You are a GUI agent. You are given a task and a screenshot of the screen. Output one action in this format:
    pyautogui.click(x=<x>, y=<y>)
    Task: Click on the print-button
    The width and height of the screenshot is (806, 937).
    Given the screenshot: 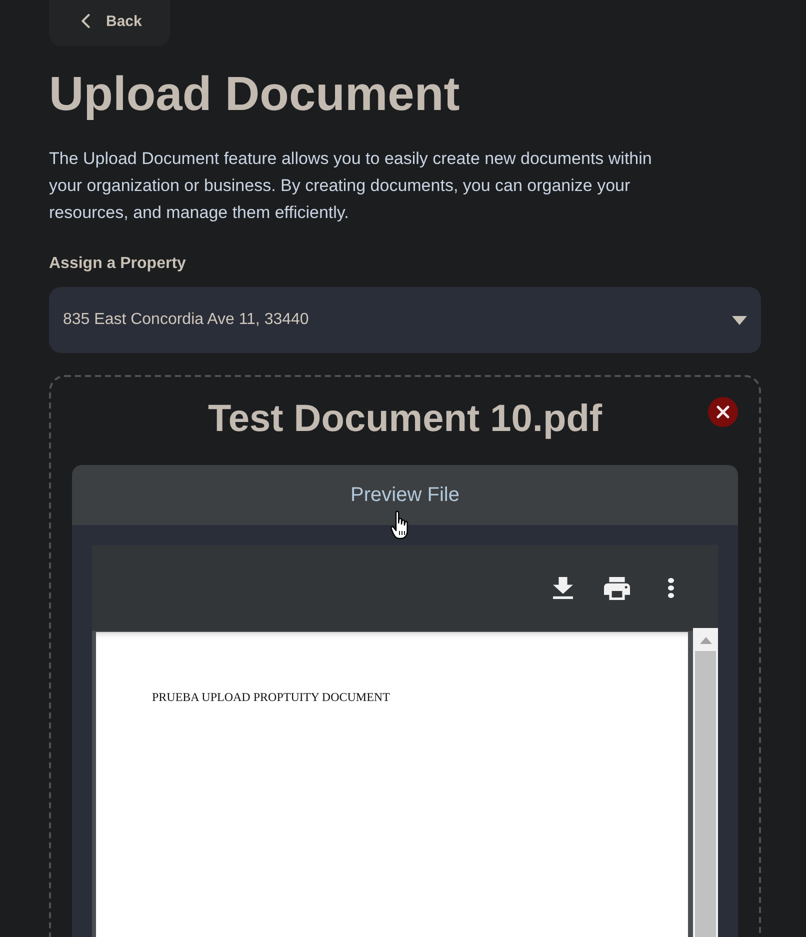 What is the action you would take?
    pyautogui.click(x=617, y=588)
    